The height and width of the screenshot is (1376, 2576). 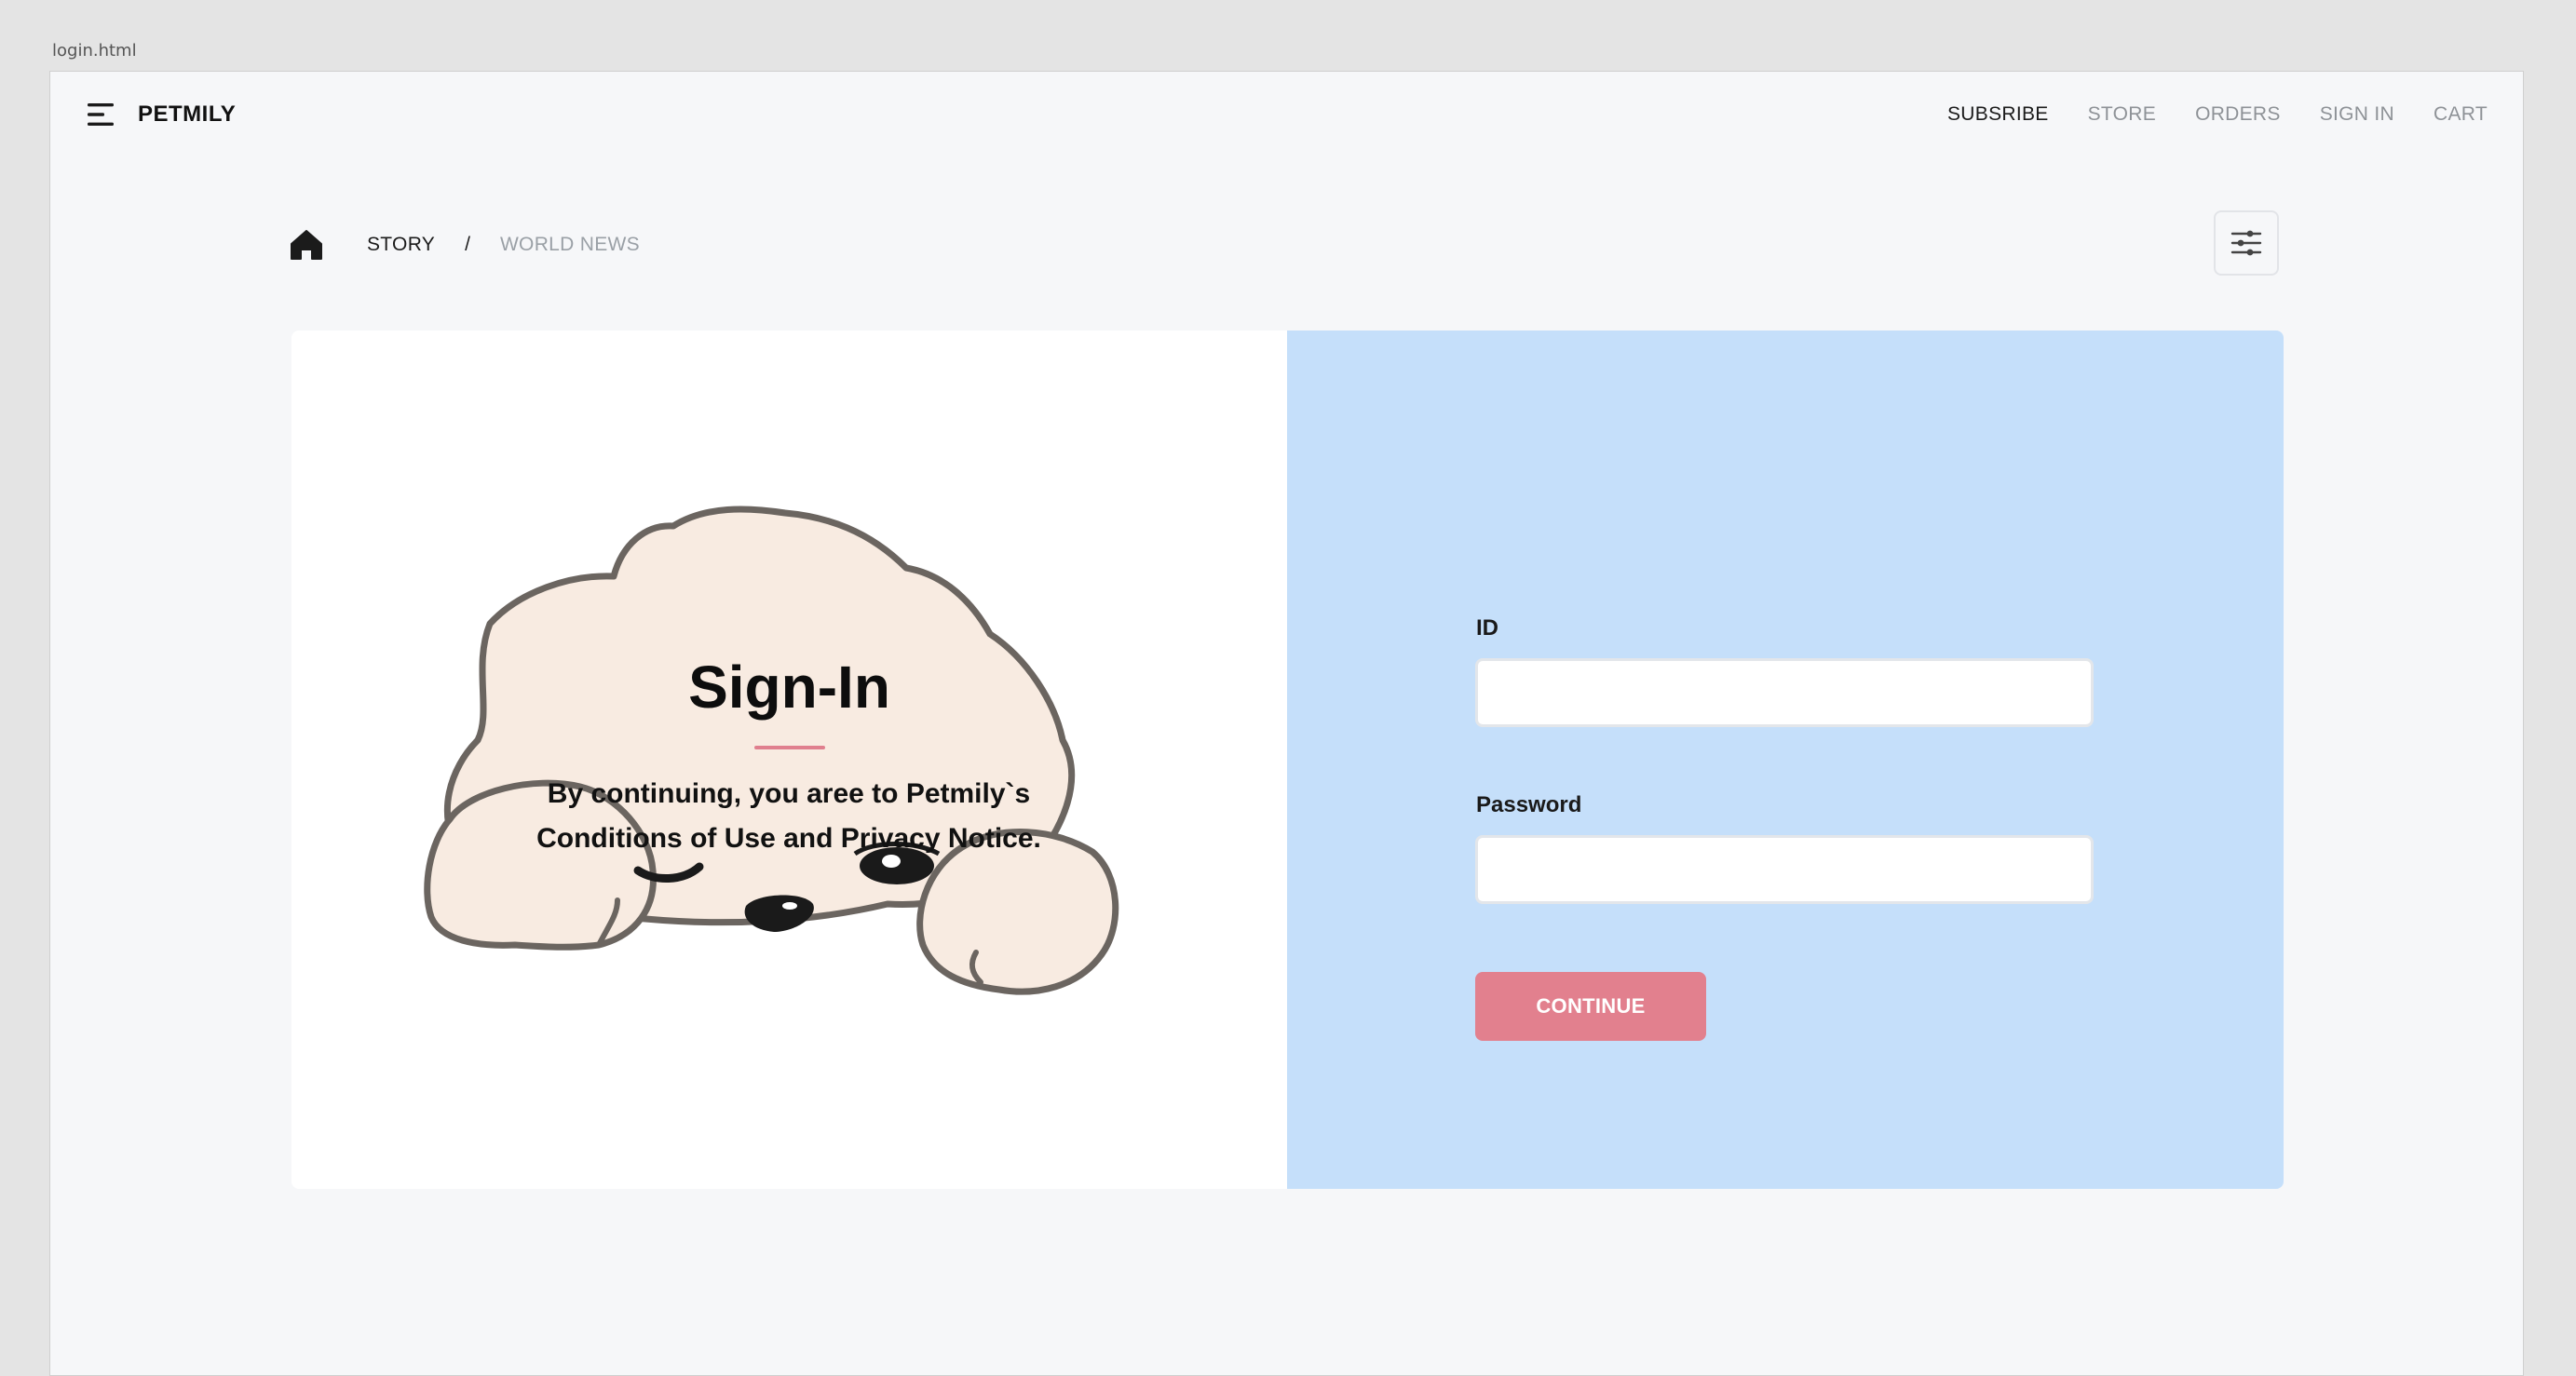 What do you see at coordinates (306, 245) in the screenshot?
I see `home-icon` at bounding box center [306, 245].